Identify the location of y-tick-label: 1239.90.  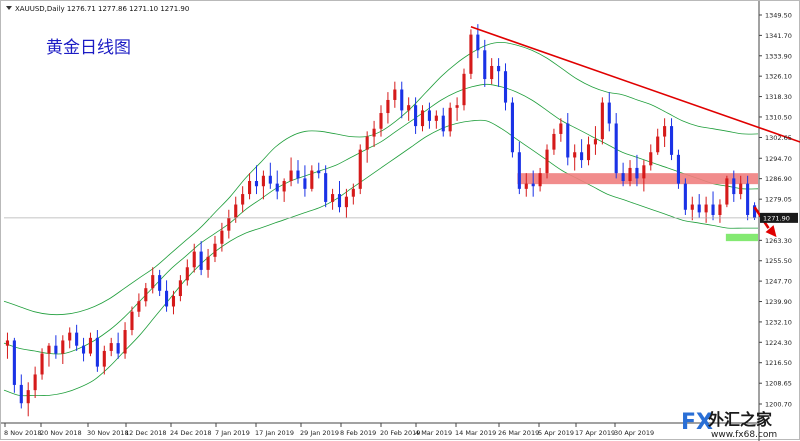
(778, 302).